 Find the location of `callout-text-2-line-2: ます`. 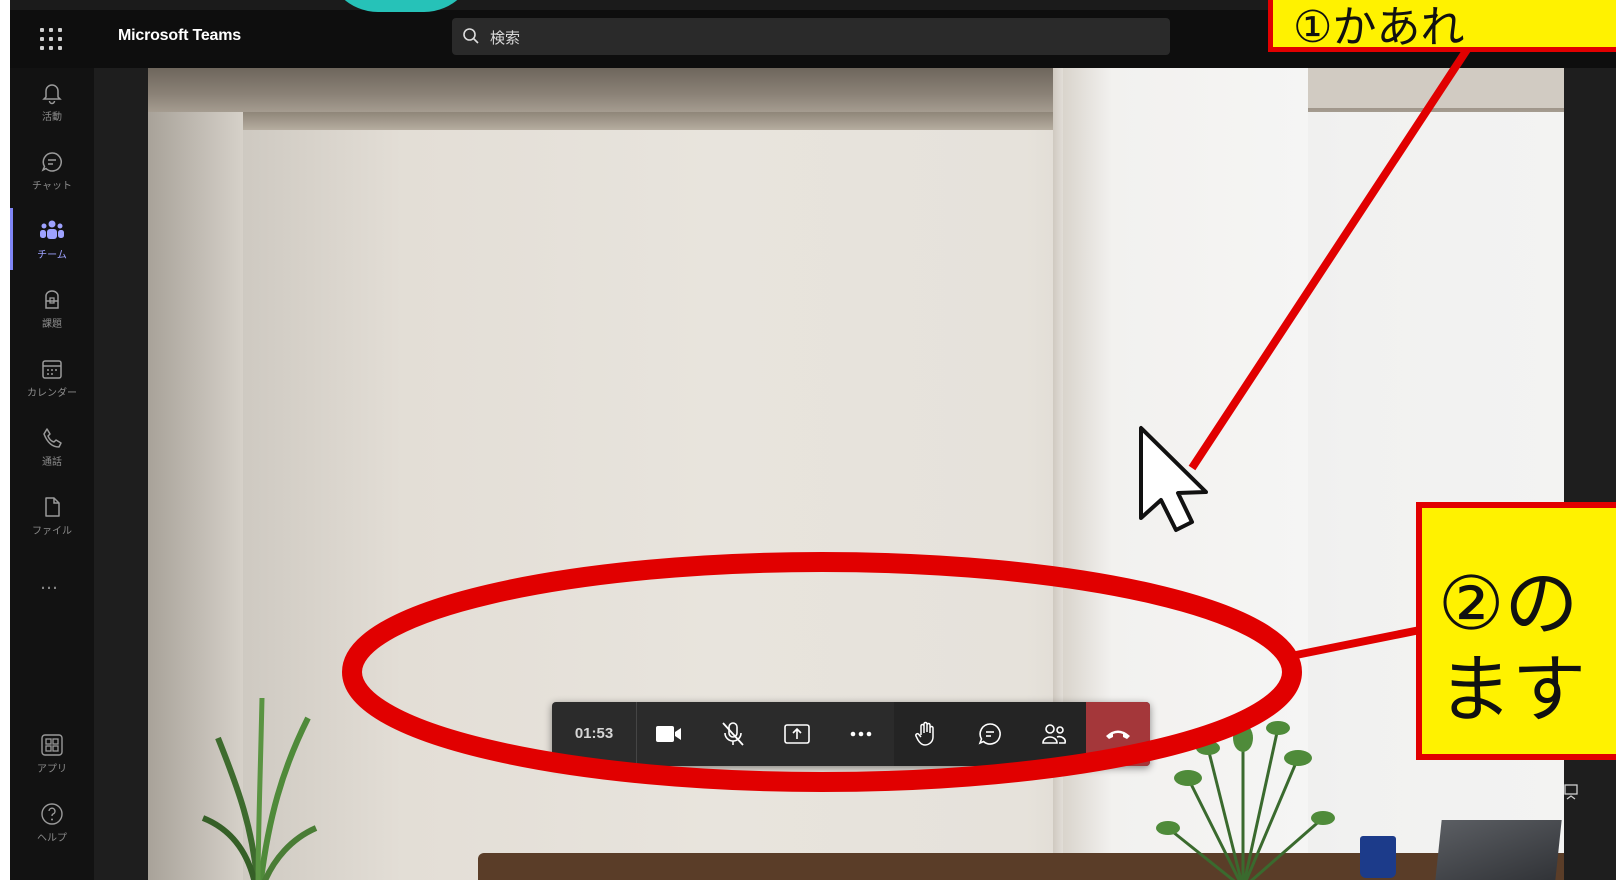

callout-text-2-line-2: ます is located at coordinates (1512, 690).